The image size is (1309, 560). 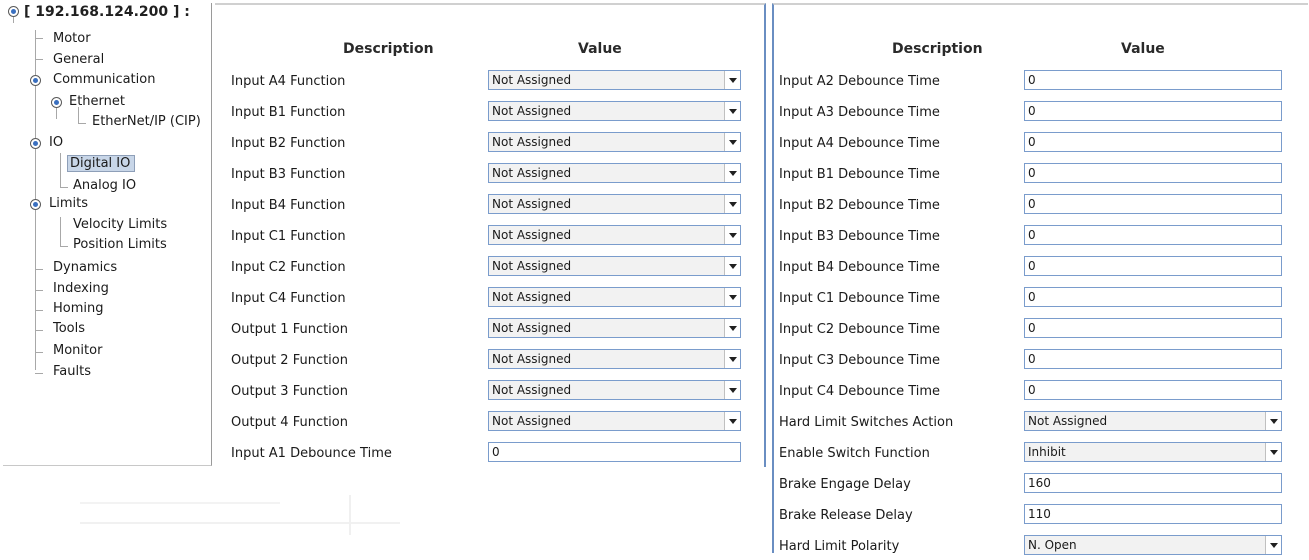 What do you see at coordinates (1153, 452) in the screenshot?
I see `value-dropdown: Inhibit` at bounding box center [1153, 452].